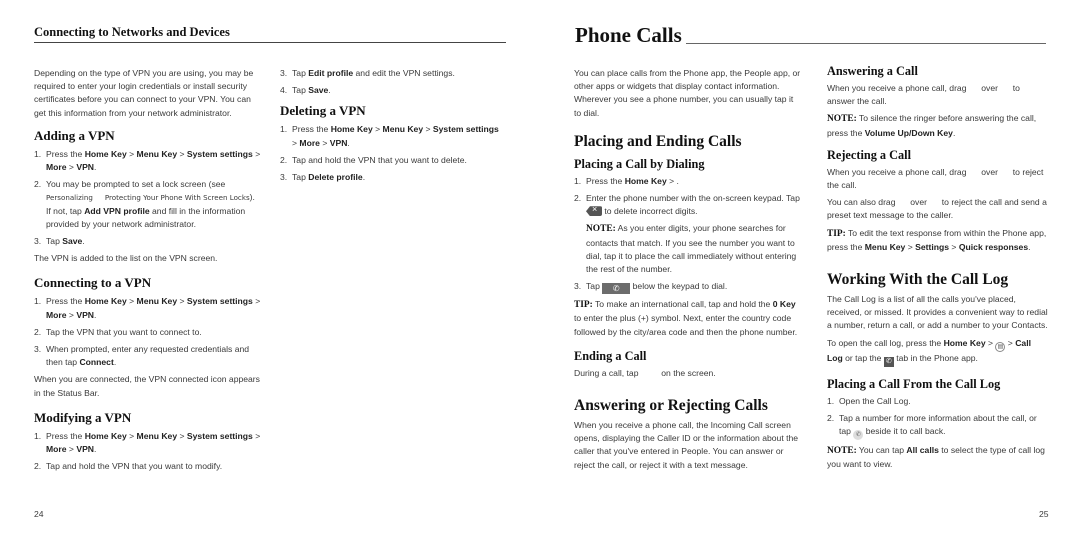 This screenshot has width=1080, height=539. Describe the element at coordinates (74, 135) in the screenshot. I see `heading-adding-vpn: Adding a VPN` at that location.